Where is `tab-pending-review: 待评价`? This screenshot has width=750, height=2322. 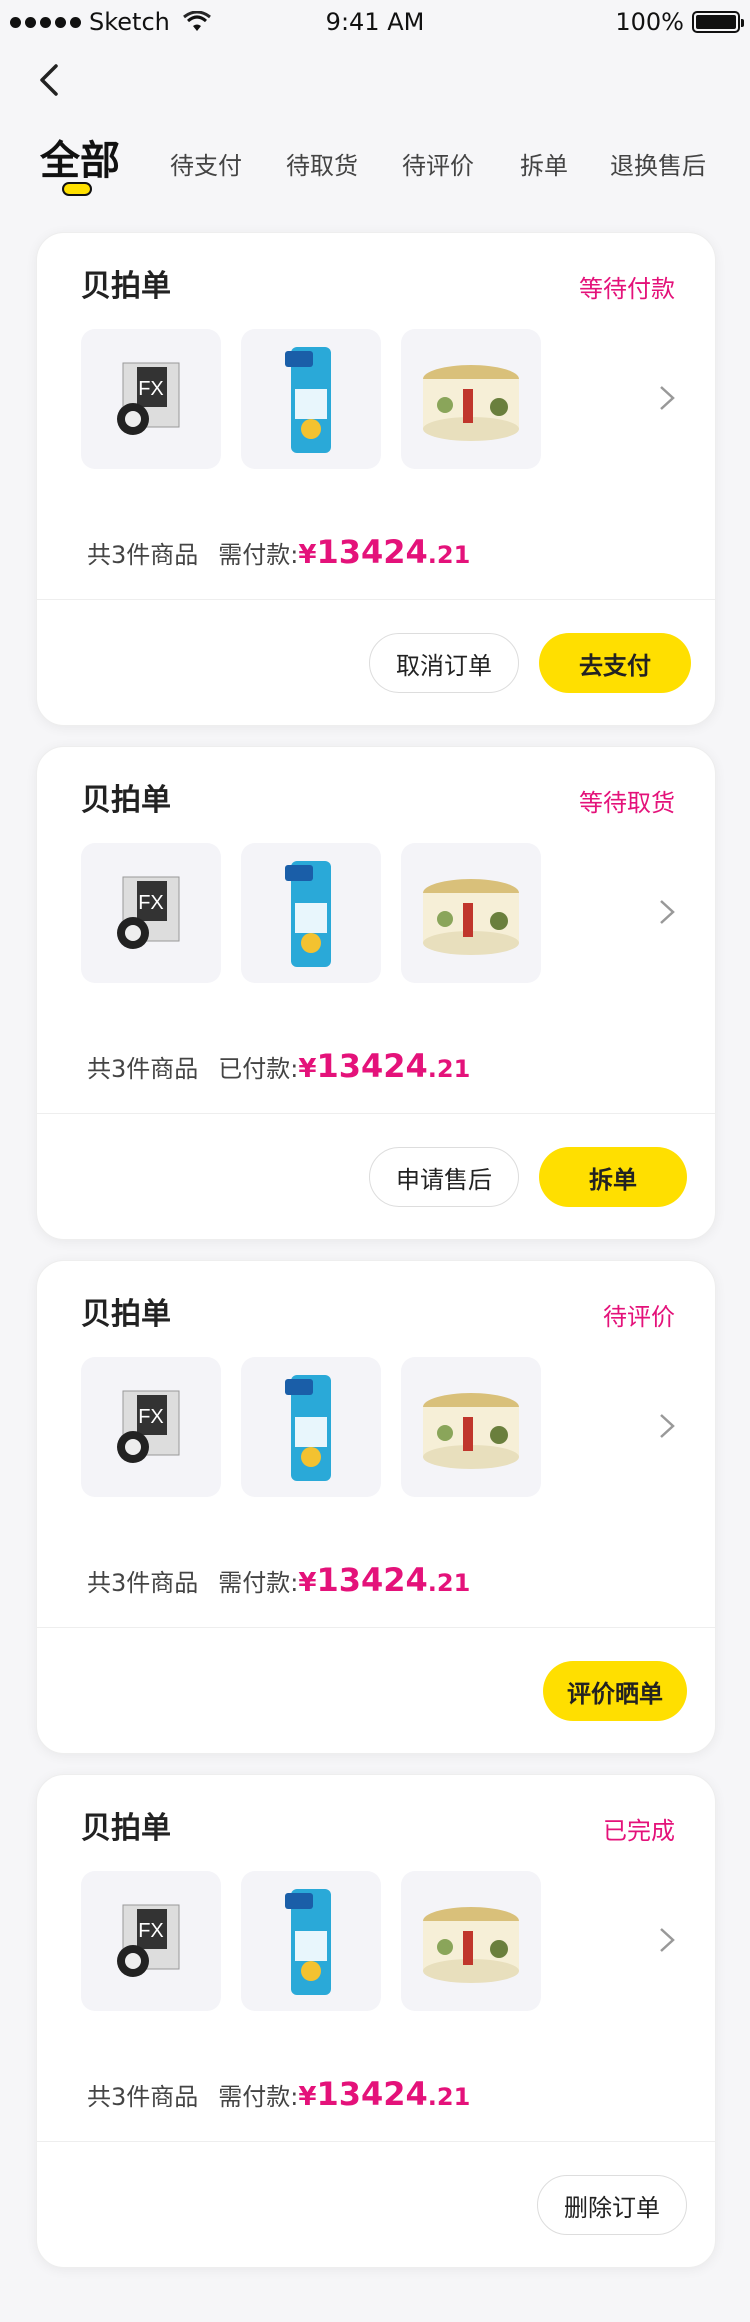
tab-pending-review: 待评价 is located at coordinates (438, 163).